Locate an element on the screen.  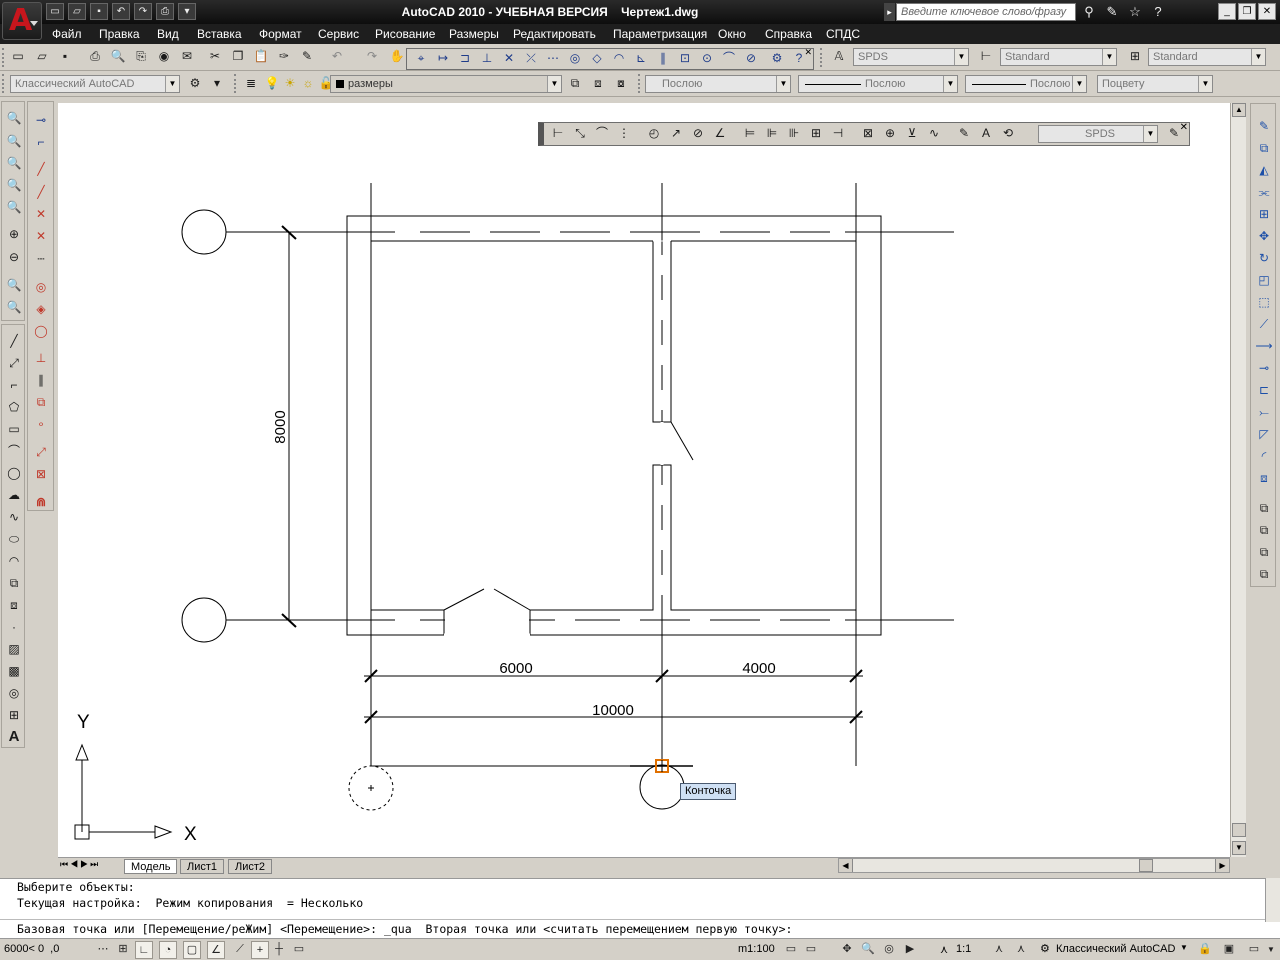
chamfer-icon: ◸ is located at coordinates (1264, 434).